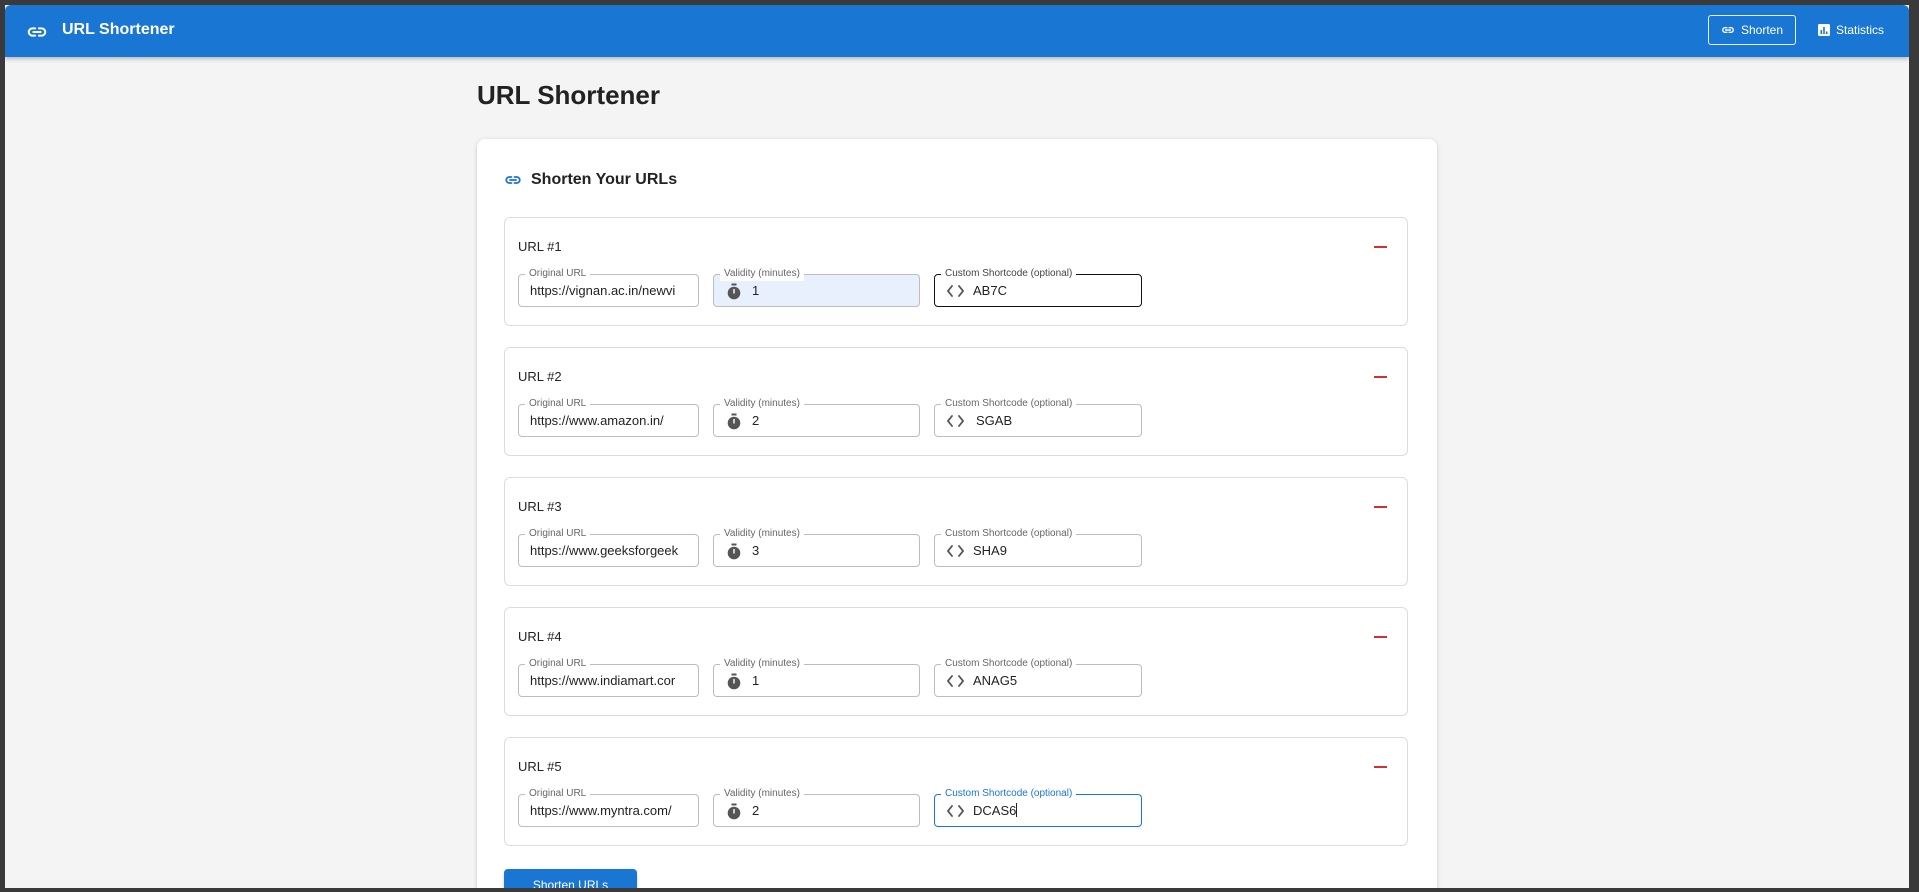 Image resolution: width=1919 pixels, height=892 pixels. Describe the element at coordinates (990, 550) in the screenshot. I see `shortcode-value: SHA9` at that location.